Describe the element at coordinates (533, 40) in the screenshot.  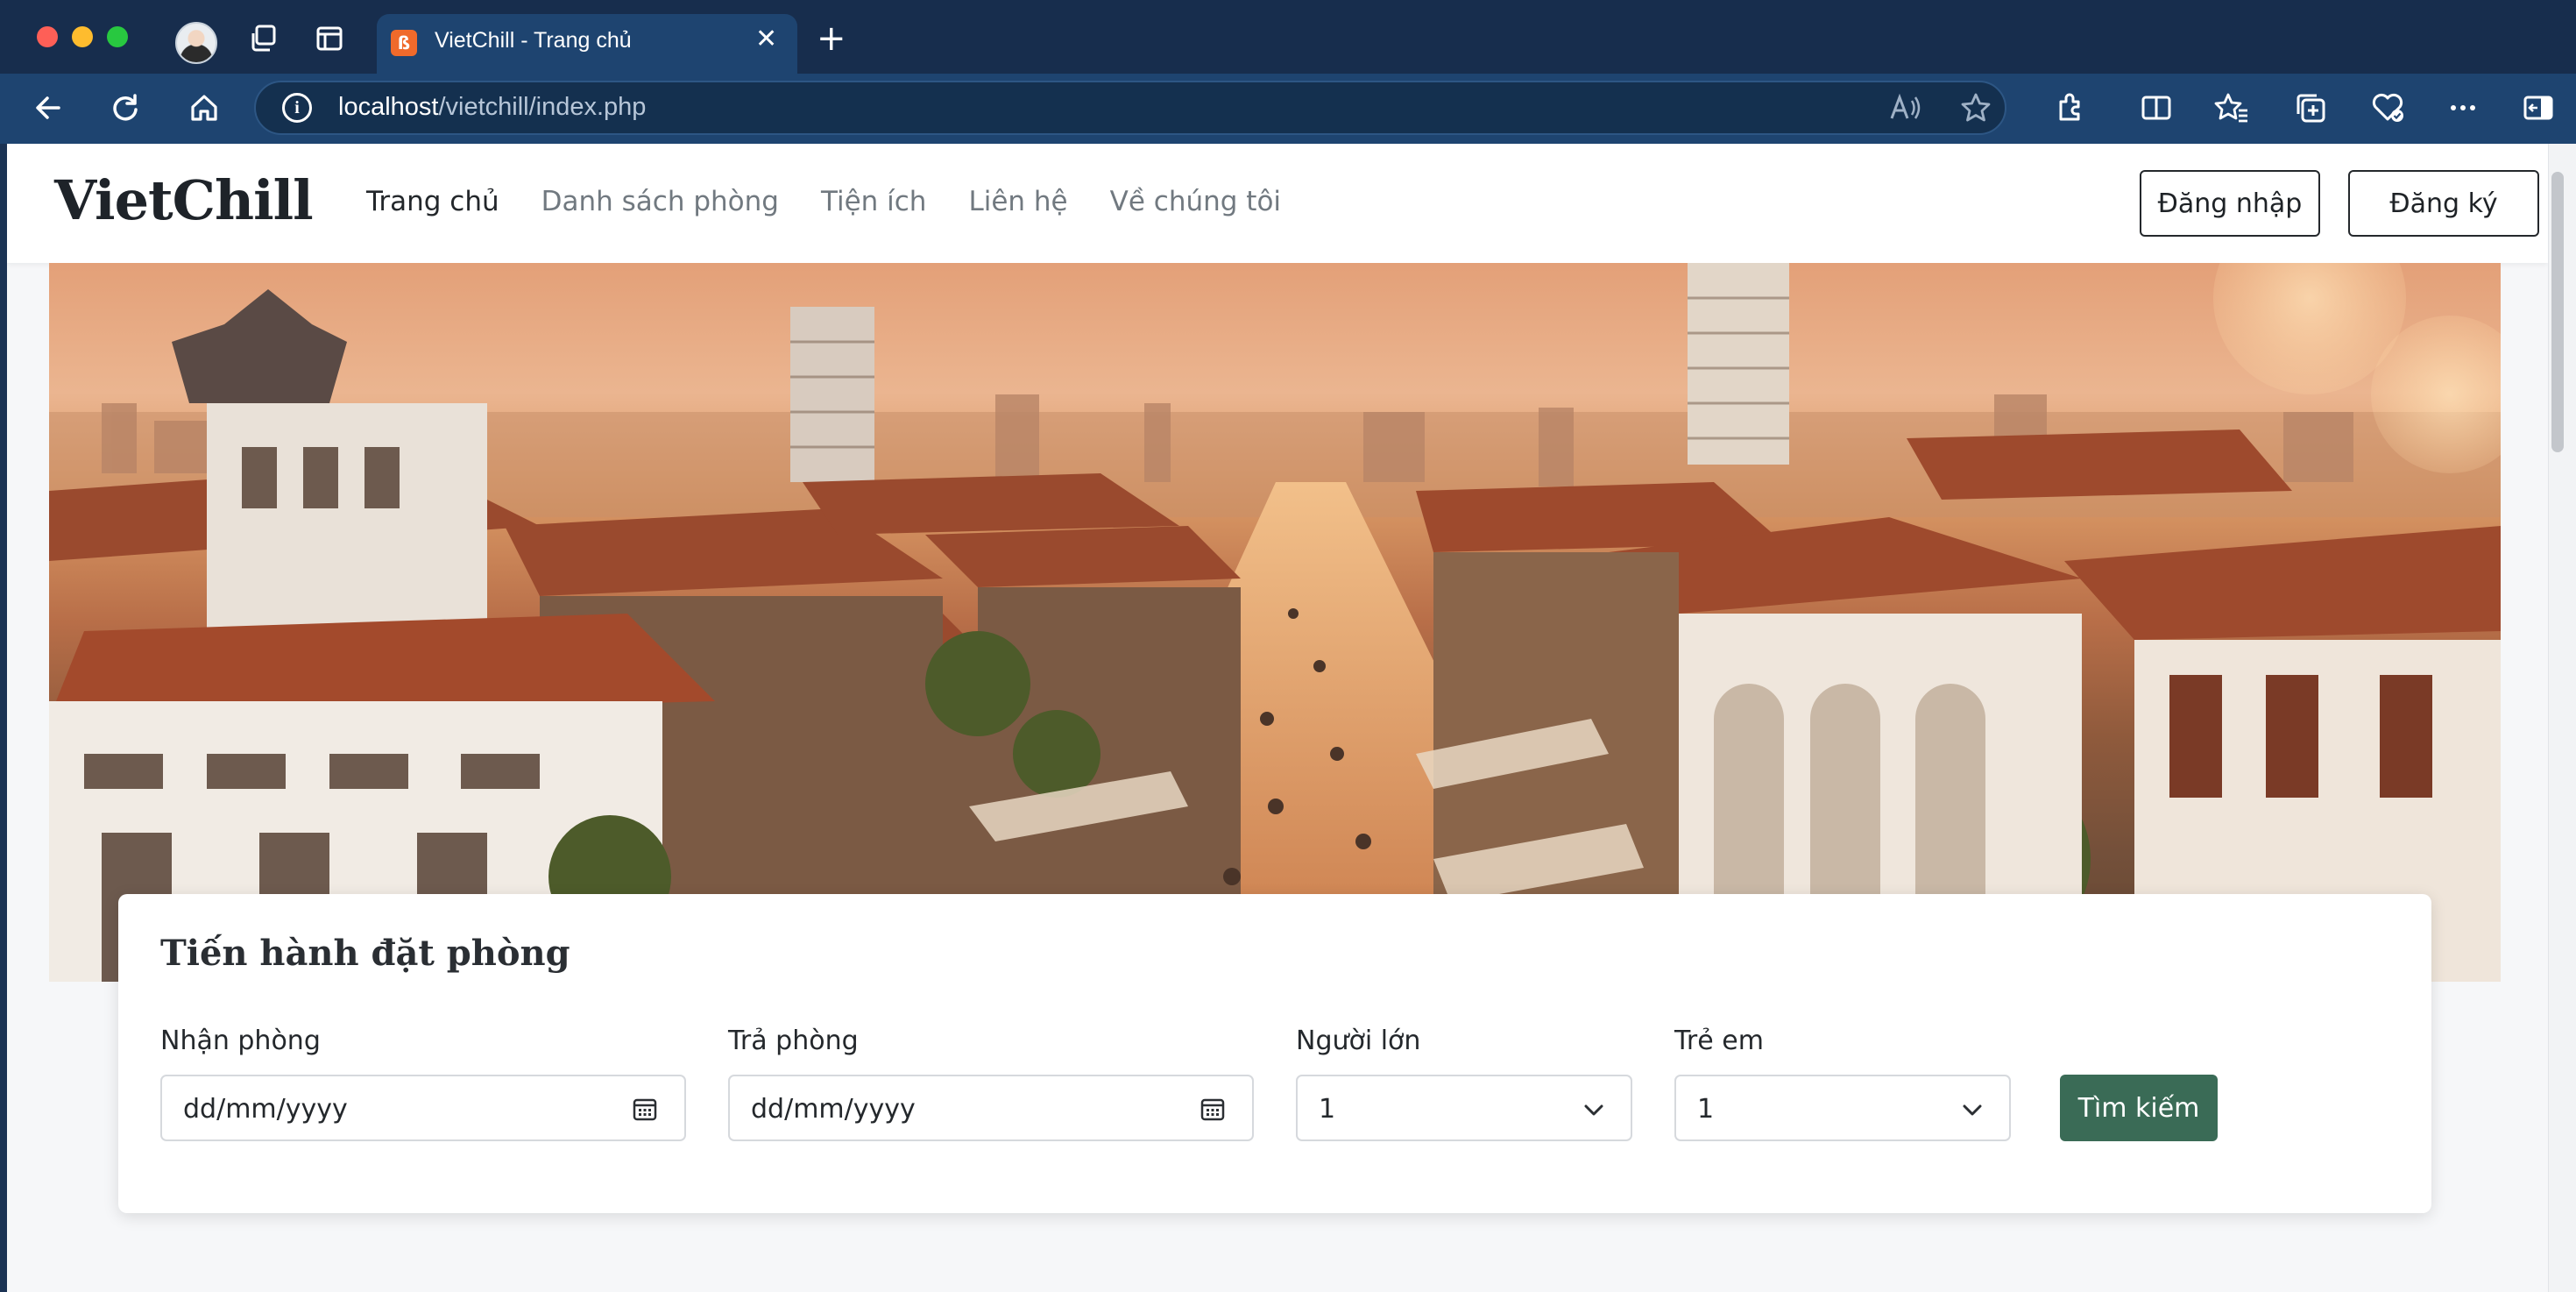
I see `tab-title: VietChill - Trang chủ` at that location.